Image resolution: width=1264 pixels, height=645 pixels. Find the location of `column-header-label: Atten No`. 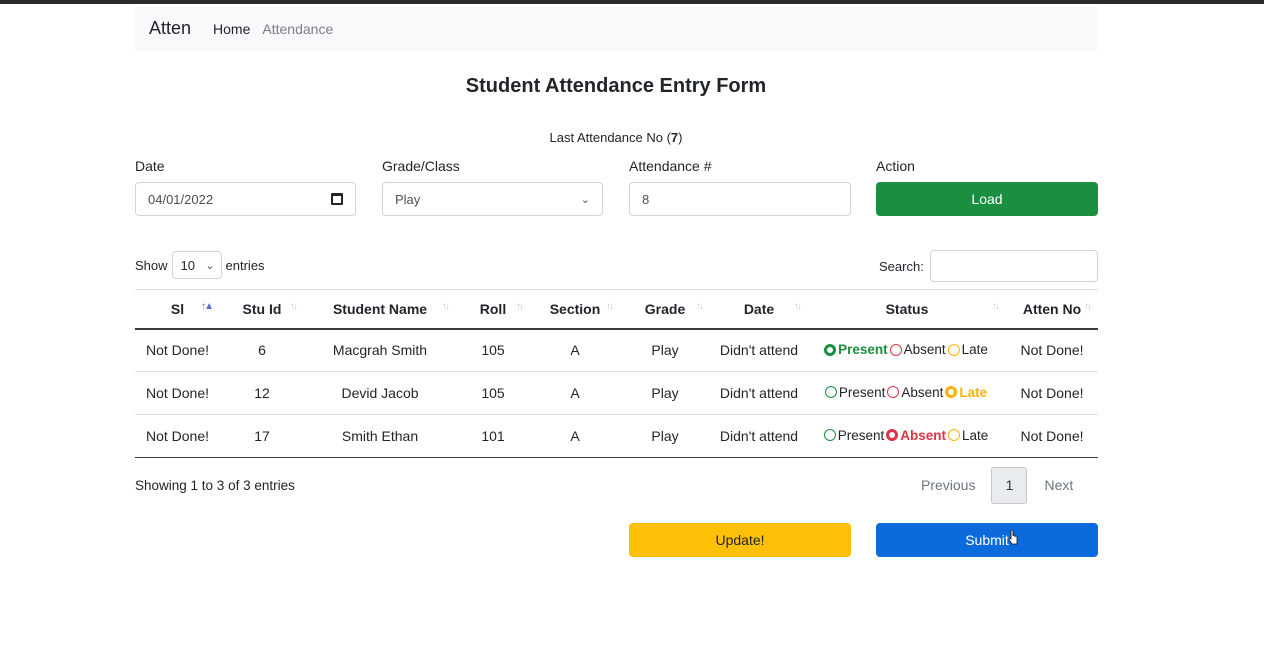

column-header-label: Atten No is located at coordinates (1052, 308).